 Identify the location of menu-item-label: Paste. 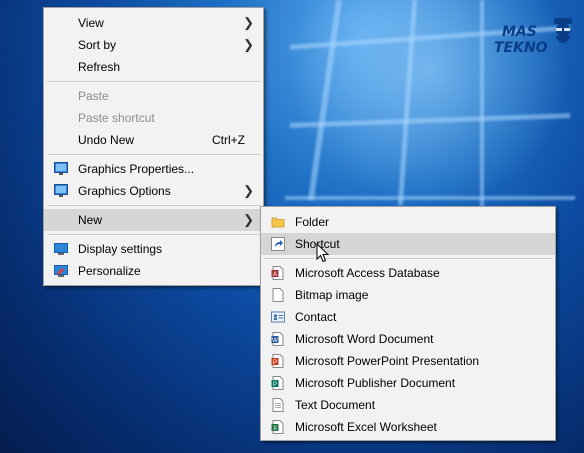
(93, 96).